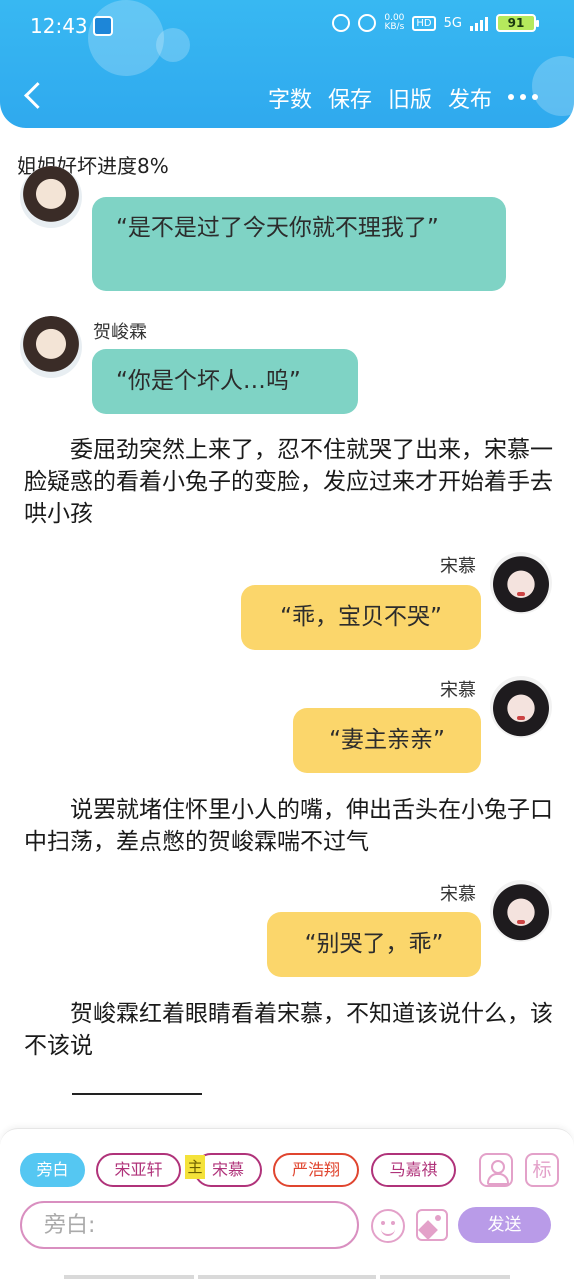  What do you see at coordinates (103, 26) in the screenshot?
I see `app-notification-icon` at bounding box center [103, 26].